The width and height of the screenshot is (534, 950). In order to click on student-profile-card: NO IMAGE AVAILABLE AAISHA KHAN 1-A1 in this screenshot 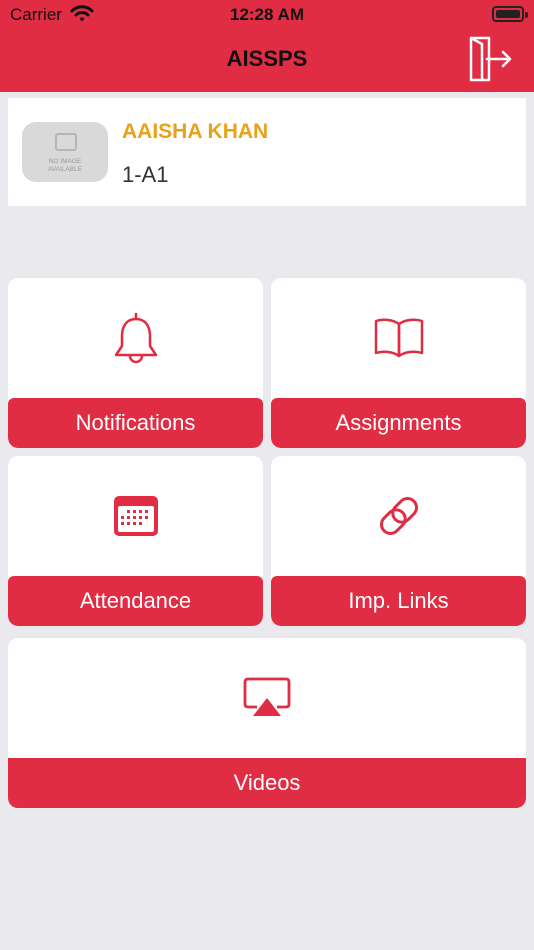, I will do `click(267, 152)`.